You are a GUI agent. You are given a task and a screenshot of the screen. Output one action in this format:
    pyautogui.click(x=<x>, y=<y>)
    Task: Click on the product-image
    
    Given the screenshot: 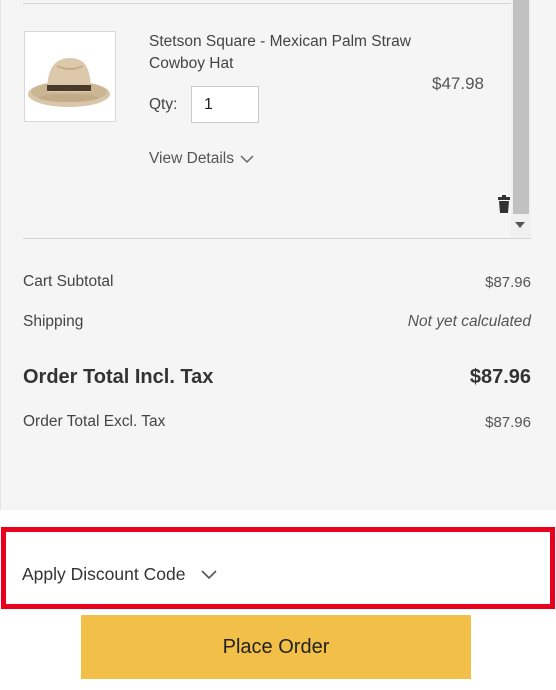 What is the action you would take?
    pyautogui.click(x=70, y=76)
    